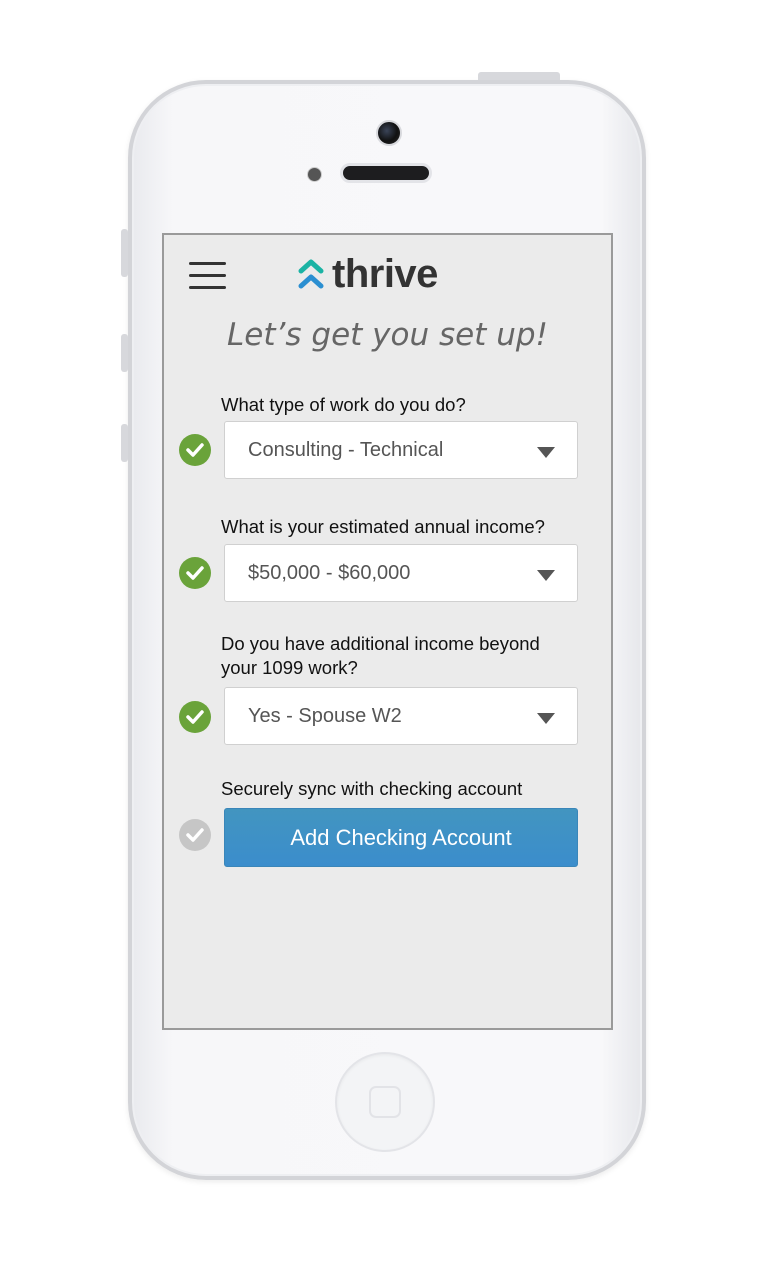  I want to click on hamburger-menu-icon, so click(208, 276).